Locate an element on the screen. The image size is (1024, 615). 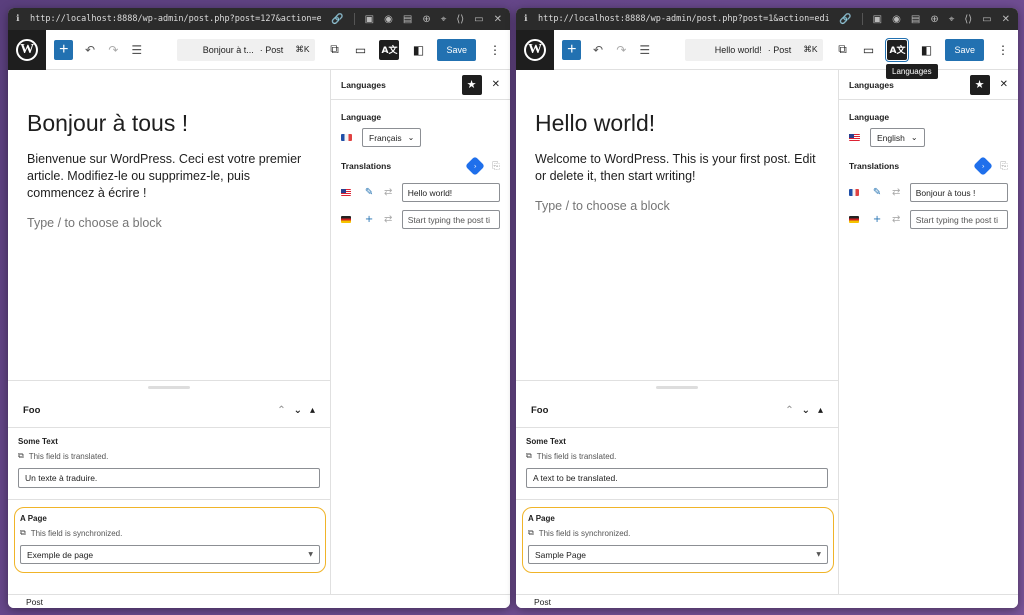
a-page-select: Sample Page ▼ is located at coordinates (678, 554).